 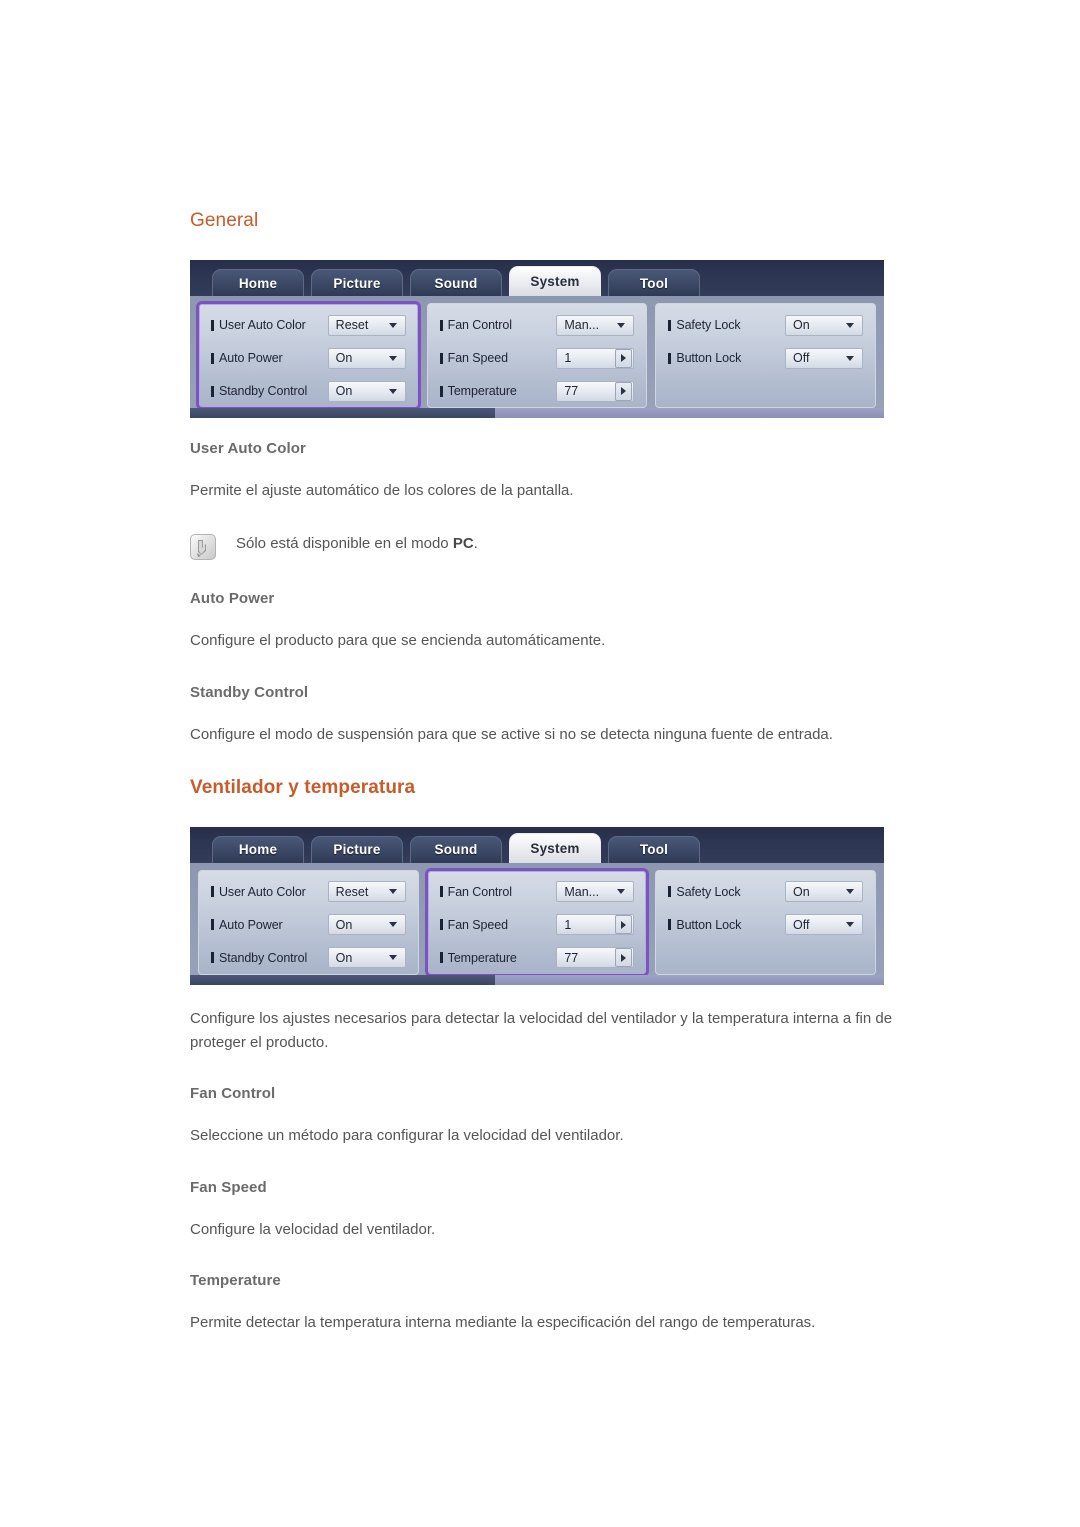 I want to click on osd-row-fan-speed: Fan Speed 1, so click(x=537, y=925).